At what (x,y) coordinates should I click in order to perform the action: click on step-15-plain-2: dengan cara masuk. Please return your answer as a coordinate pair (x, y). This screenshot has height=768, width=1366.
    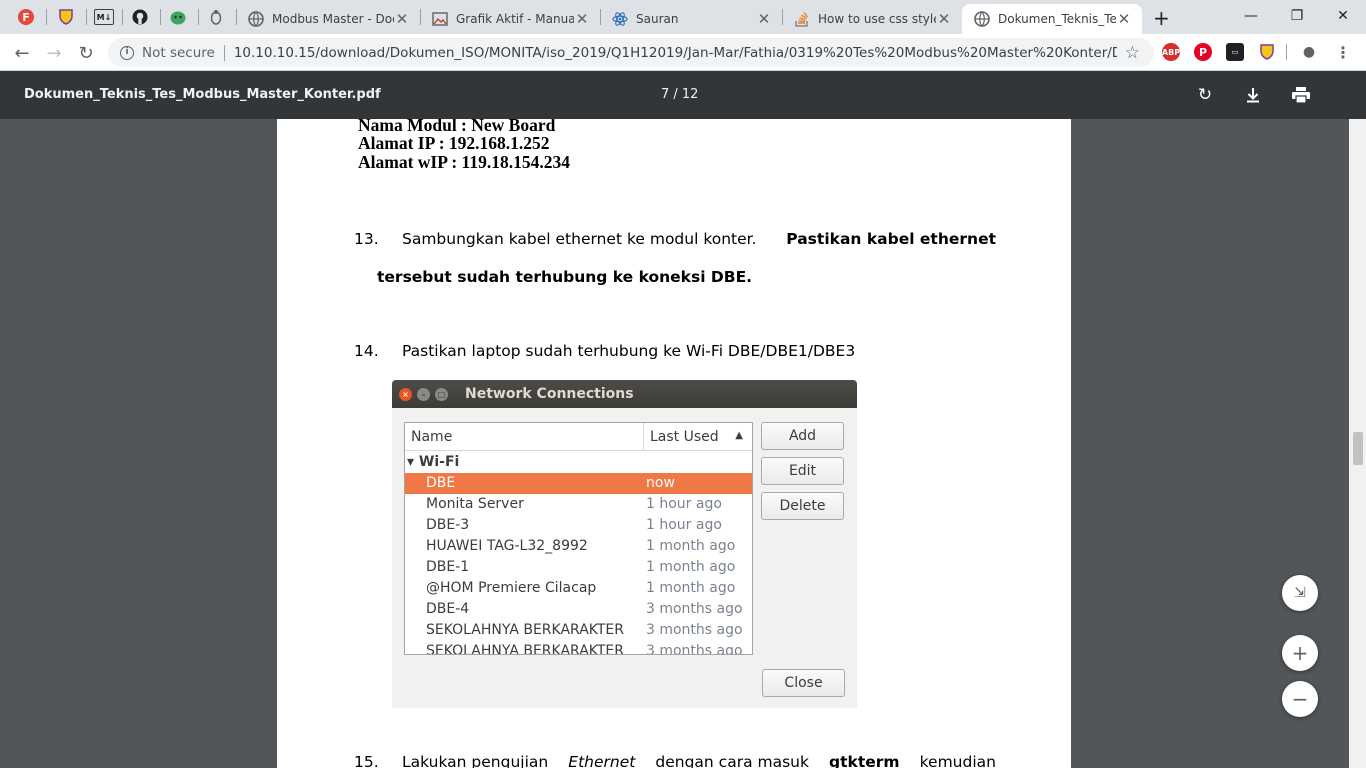
    Looking at the image, I should click on (732, 760).